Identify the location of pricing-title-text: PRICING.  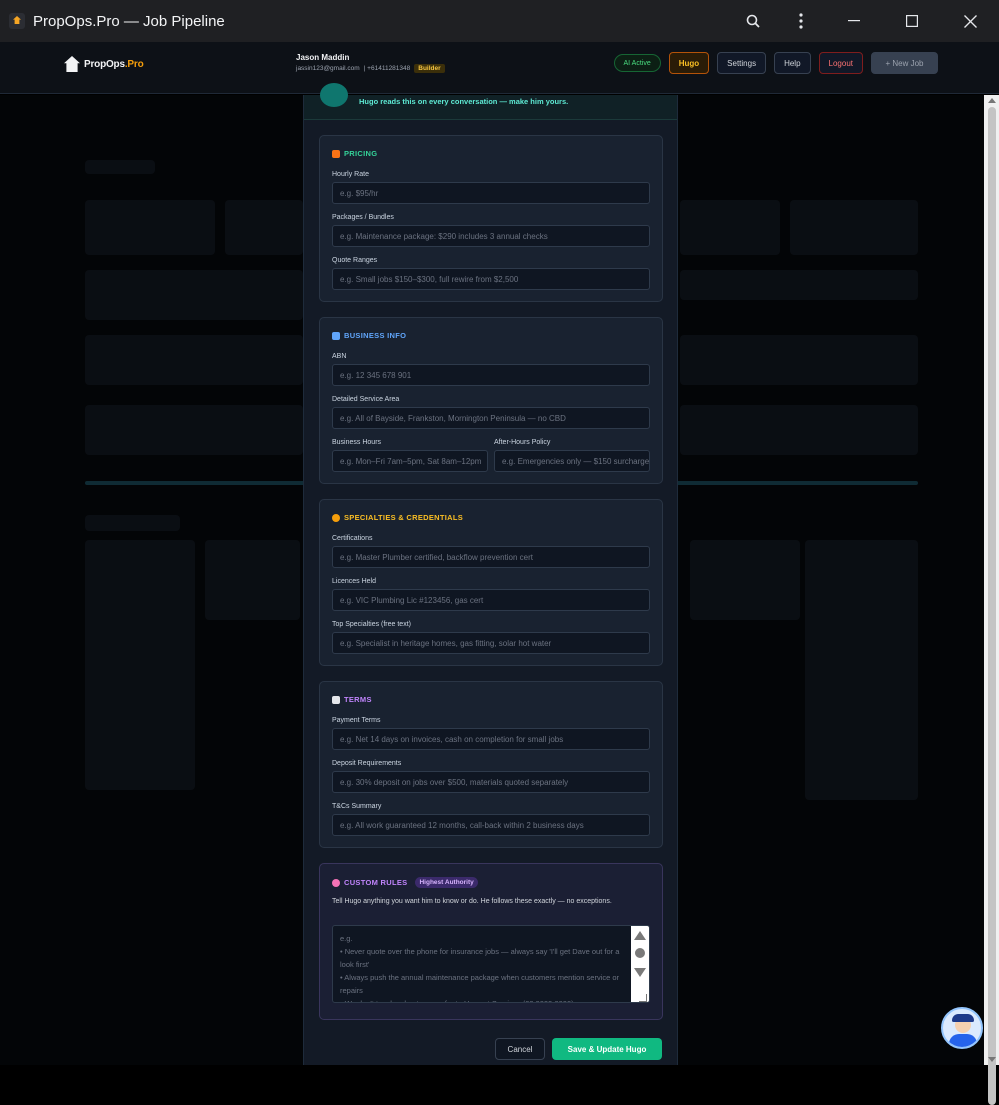
(361, 153).